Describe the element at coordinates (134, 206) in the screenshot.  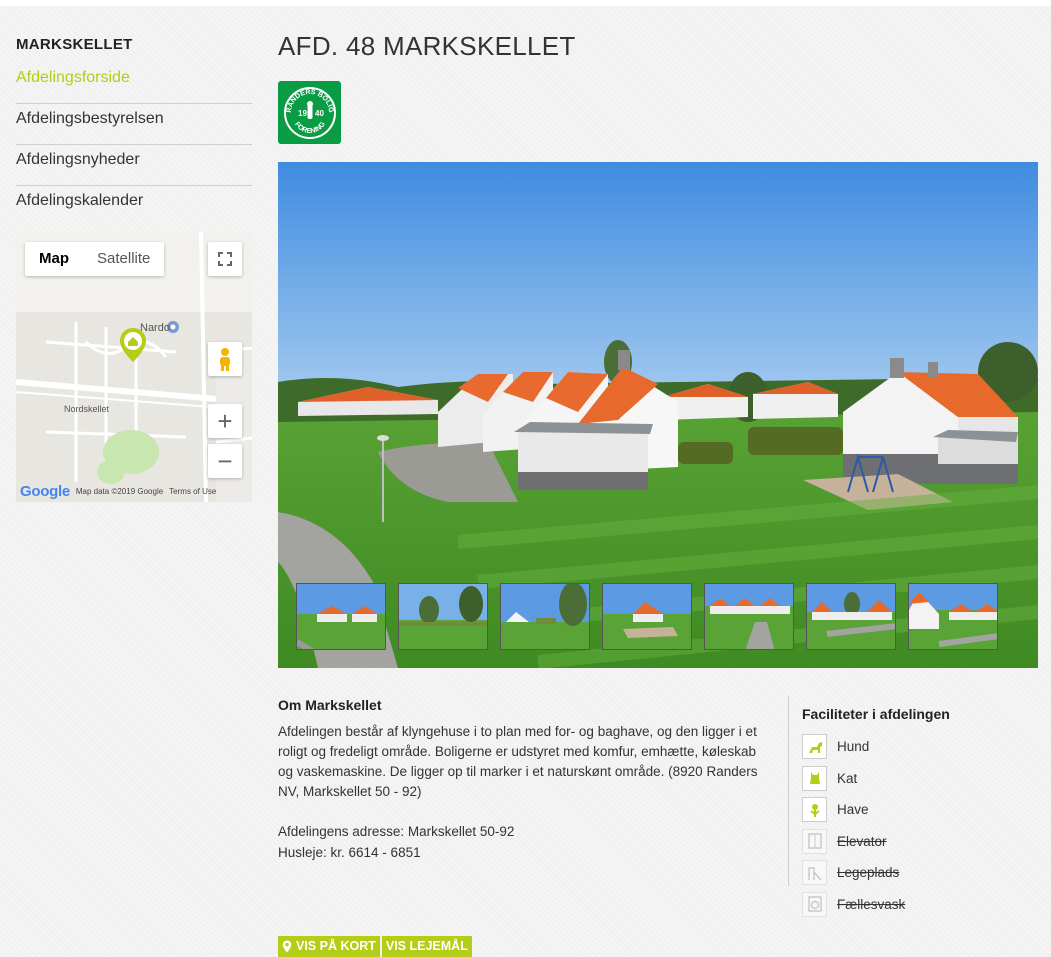
I see `sidebar-item-afdelingskalender: Afdelingskalender` at that location.